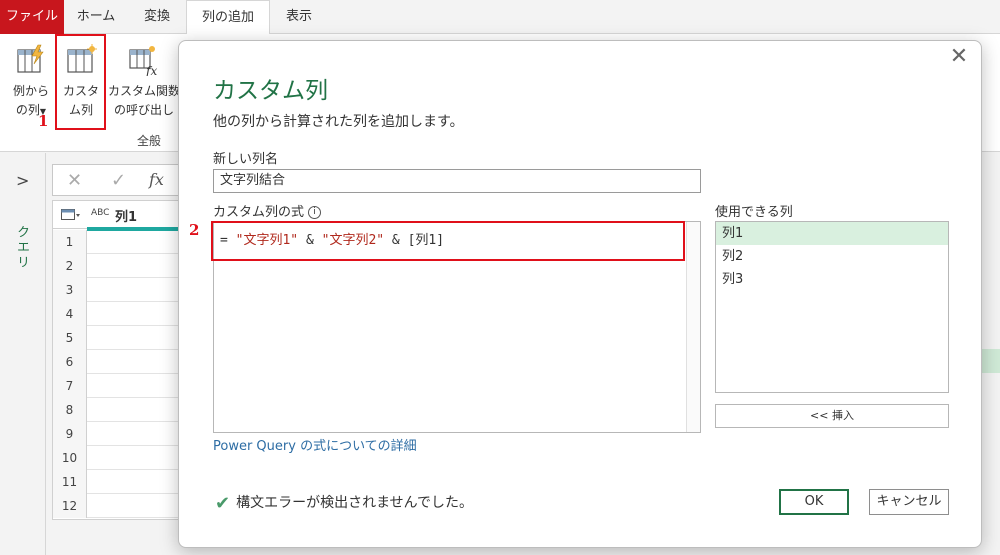 Image resolution: width=1000 pixels, height=555 pixels. I want to click on svg-text: fx, so click(151, 70).